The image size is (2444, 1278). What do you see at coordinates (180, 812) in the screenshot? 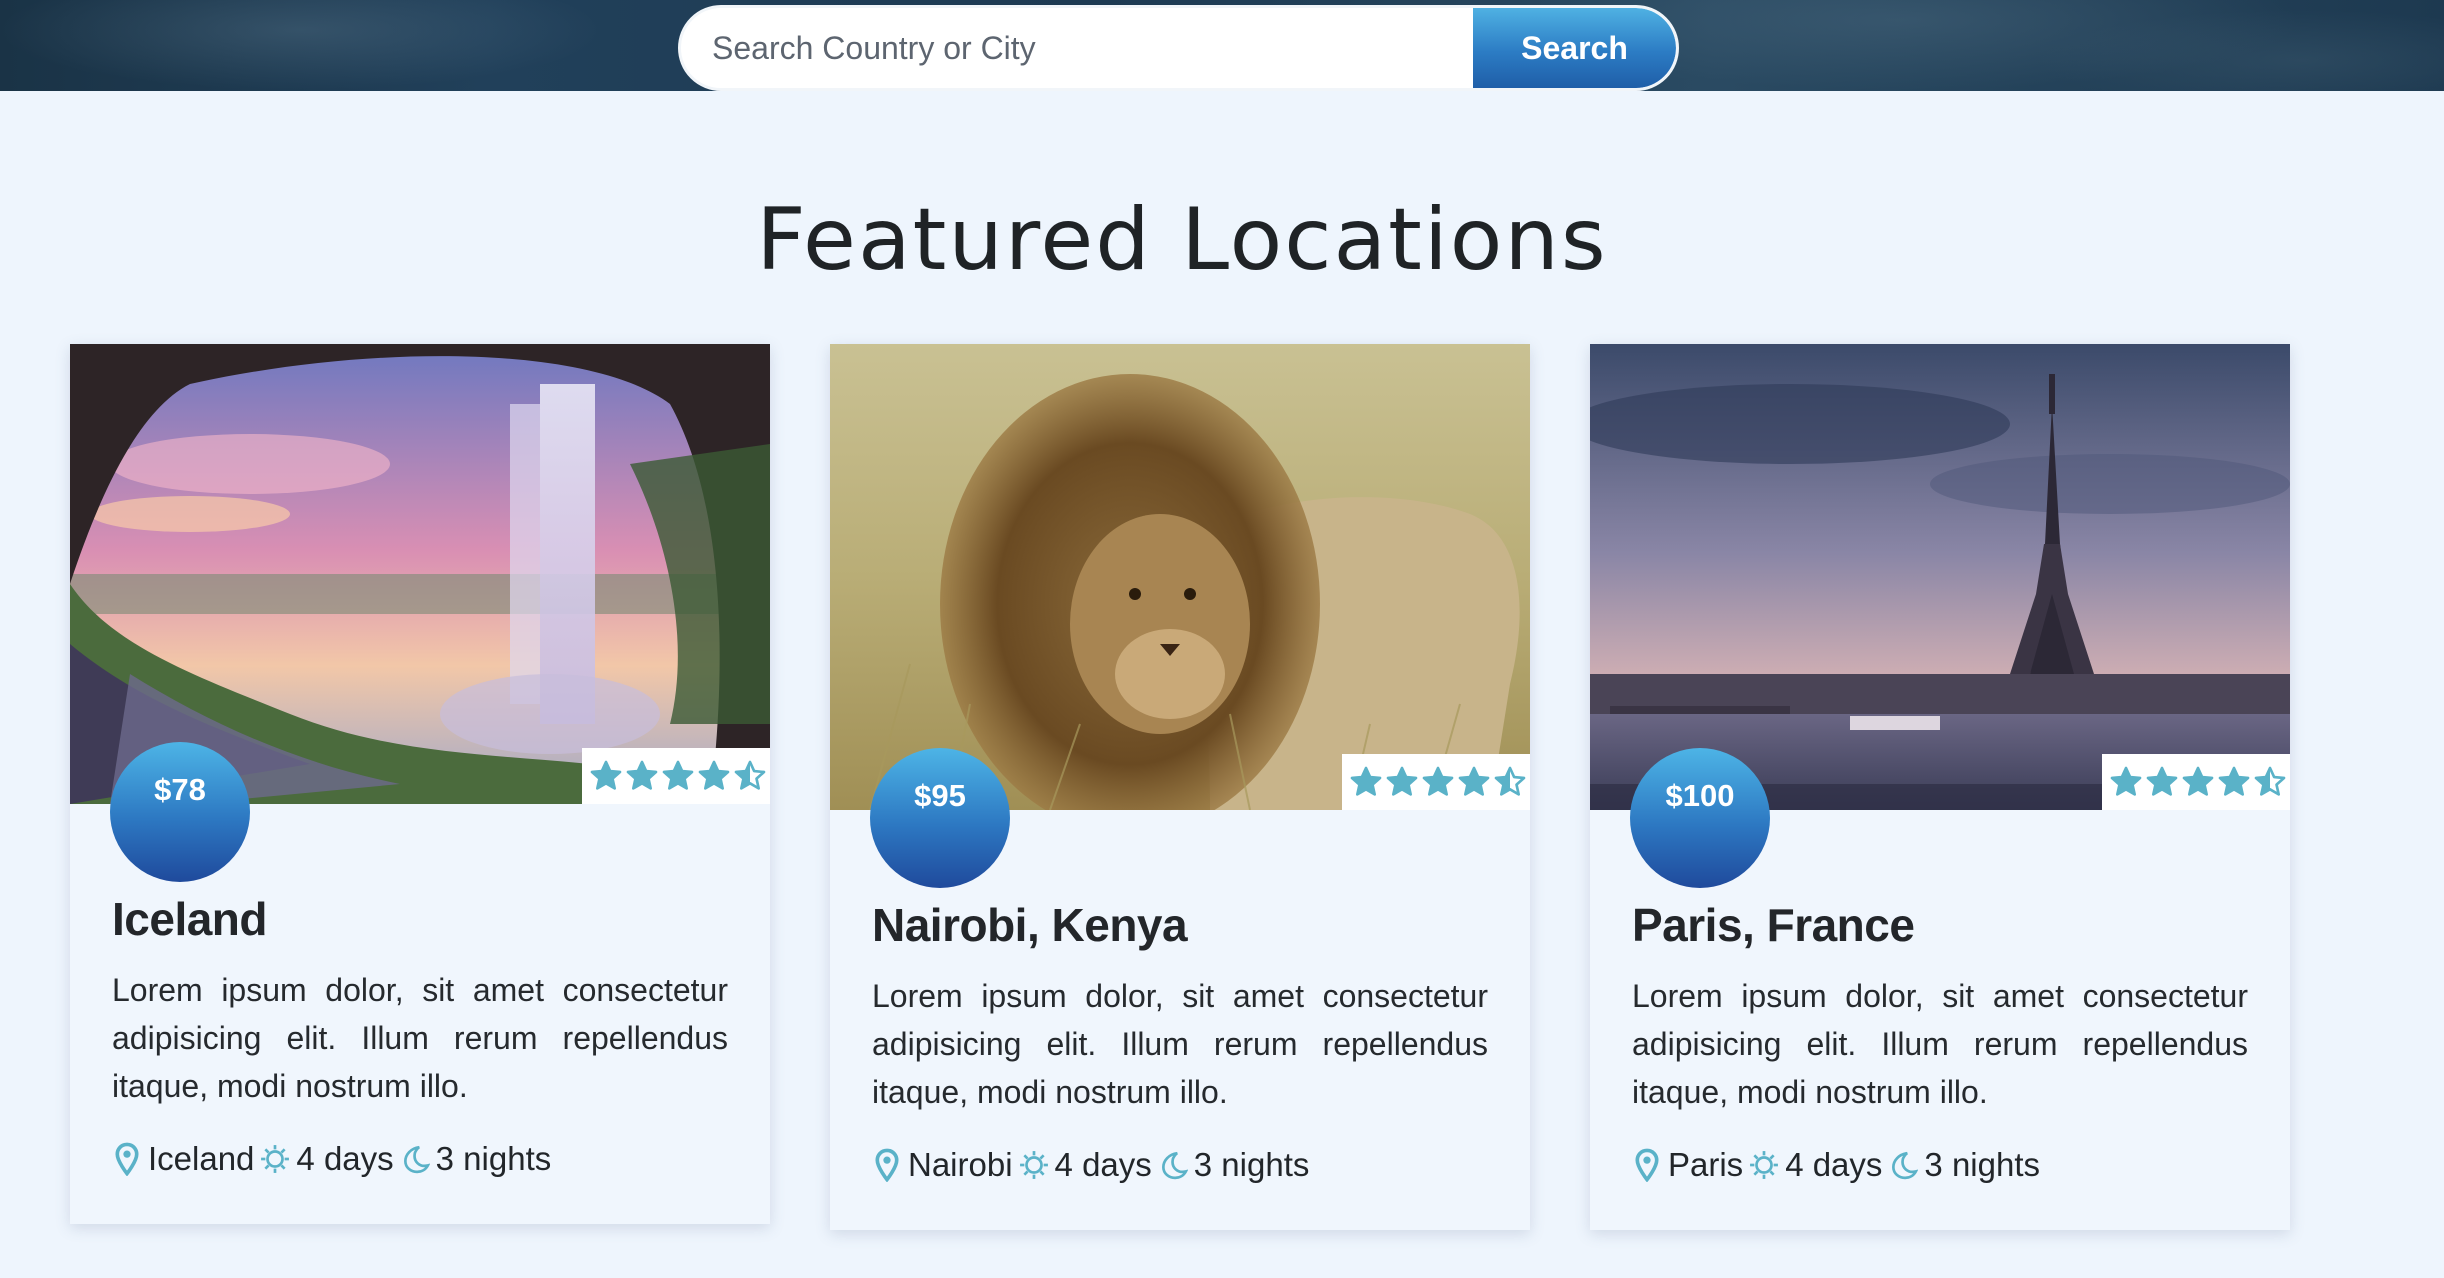
I see `price-badge: $78` at bounding box center [180, 812].